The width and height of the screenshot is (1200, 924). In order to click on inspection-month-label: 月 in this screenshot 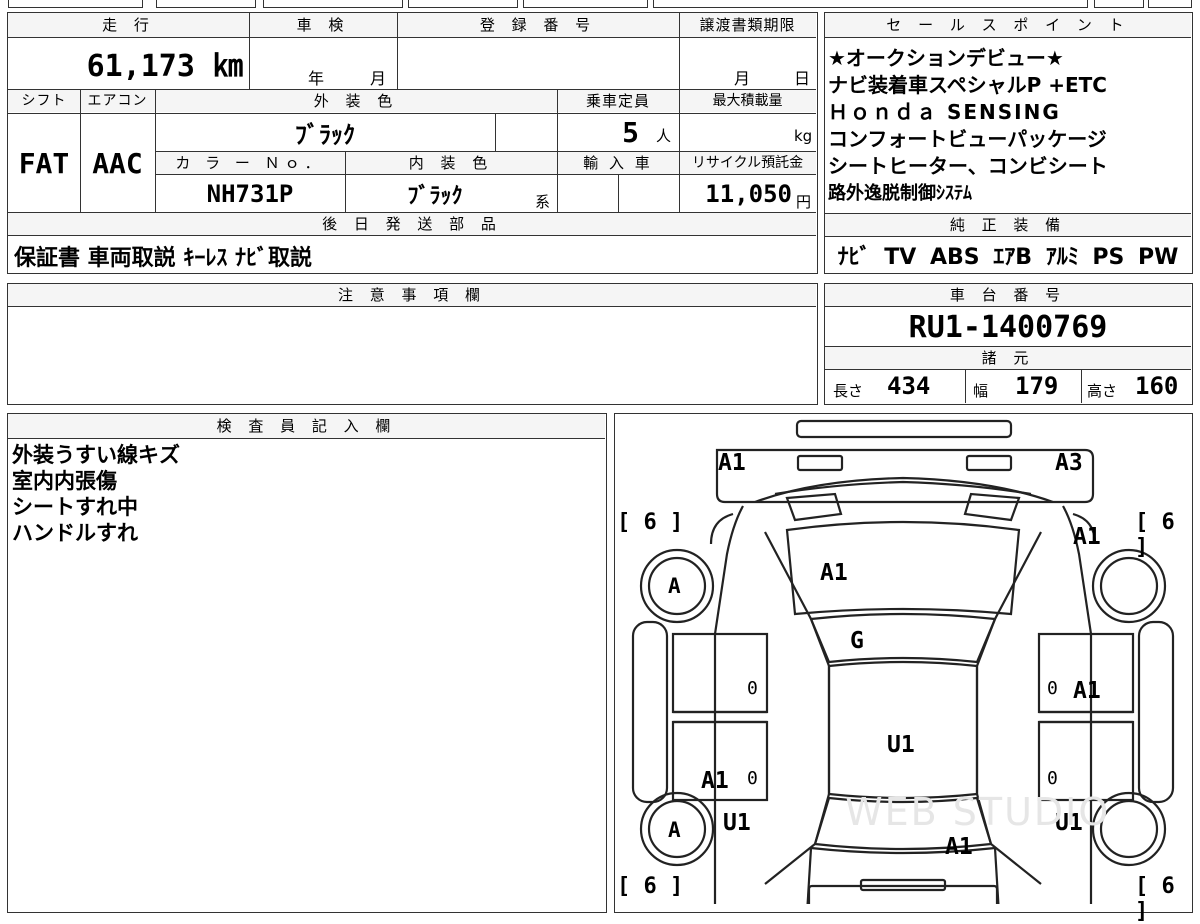, I will do `click(378, 78)`.